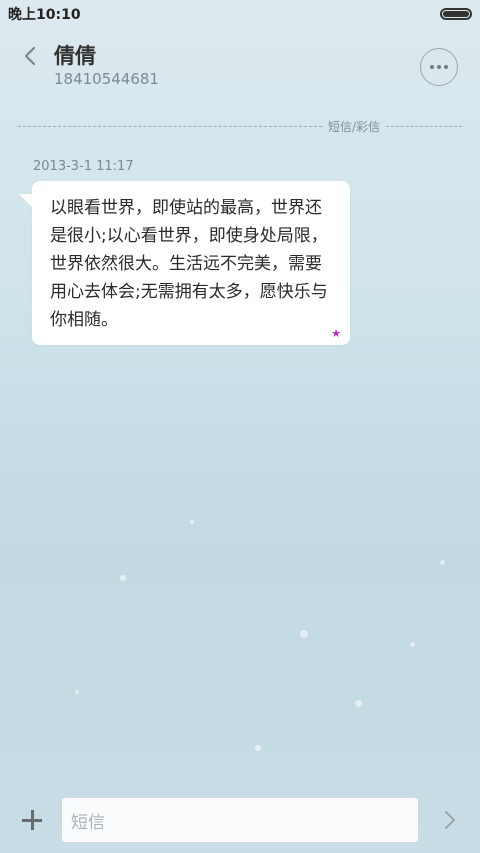 The height and width of the screenshot is (853, 480). Describe the element at coordinates (240, 68) in the screenshot. I see `conversation-header: 倩倩 18410544681` at that location.